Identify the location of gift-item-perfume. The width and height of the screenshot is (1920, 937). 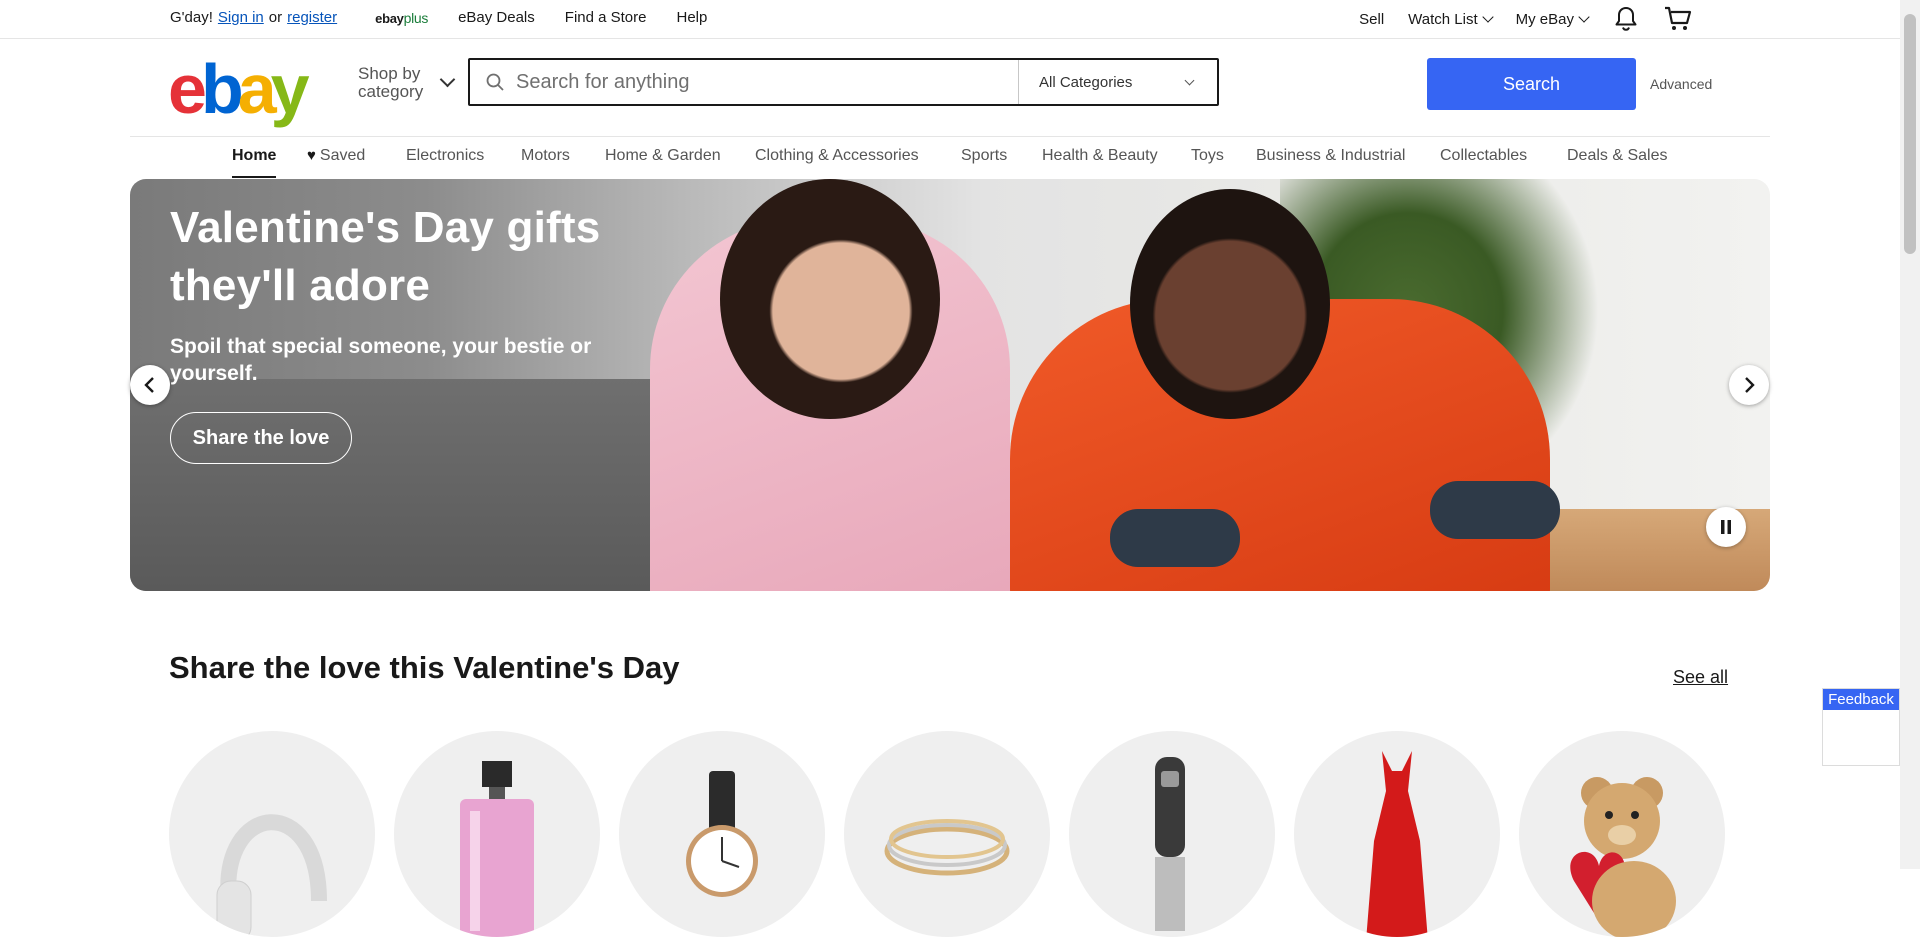
(497, 834).